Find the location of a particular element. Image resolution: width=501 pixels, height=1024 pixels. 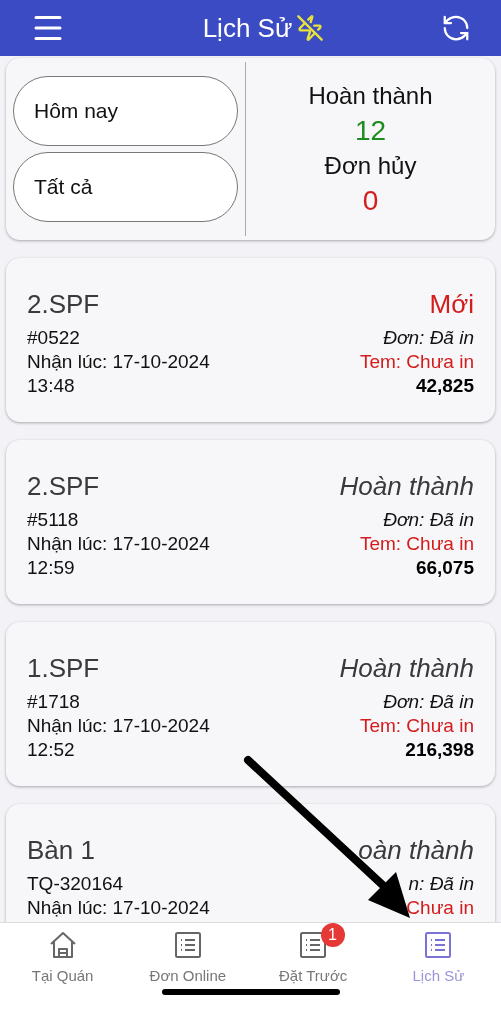

tab: Đơn Online is located at coordinates (188, 959).